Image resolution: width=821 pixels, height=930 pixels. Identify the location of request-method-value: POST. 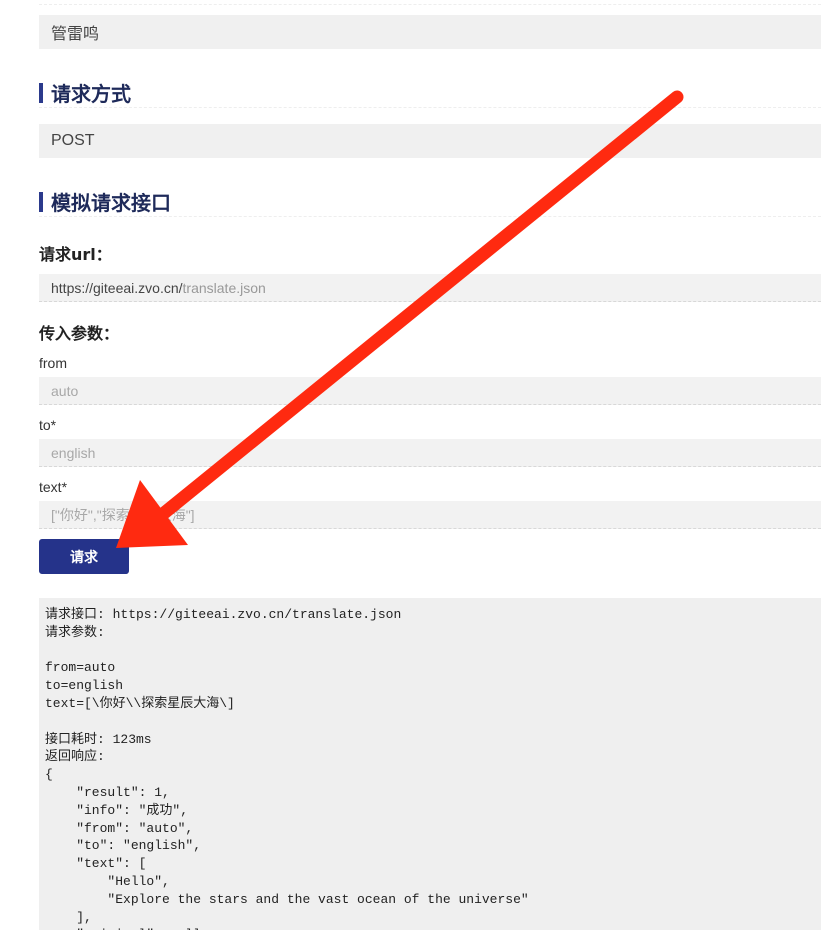
(430, 141).